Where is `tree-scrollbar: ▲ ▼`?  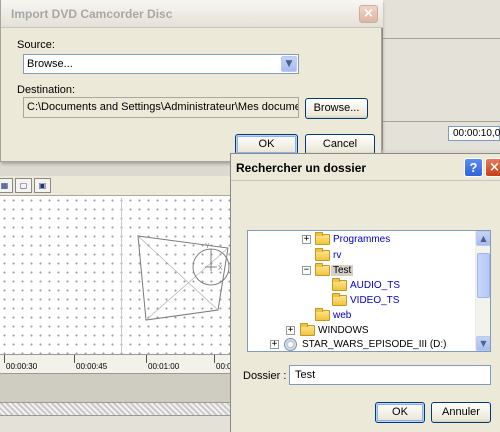
tree-scrollbar: ▲ ▼ is located at coordinates (482, 291).